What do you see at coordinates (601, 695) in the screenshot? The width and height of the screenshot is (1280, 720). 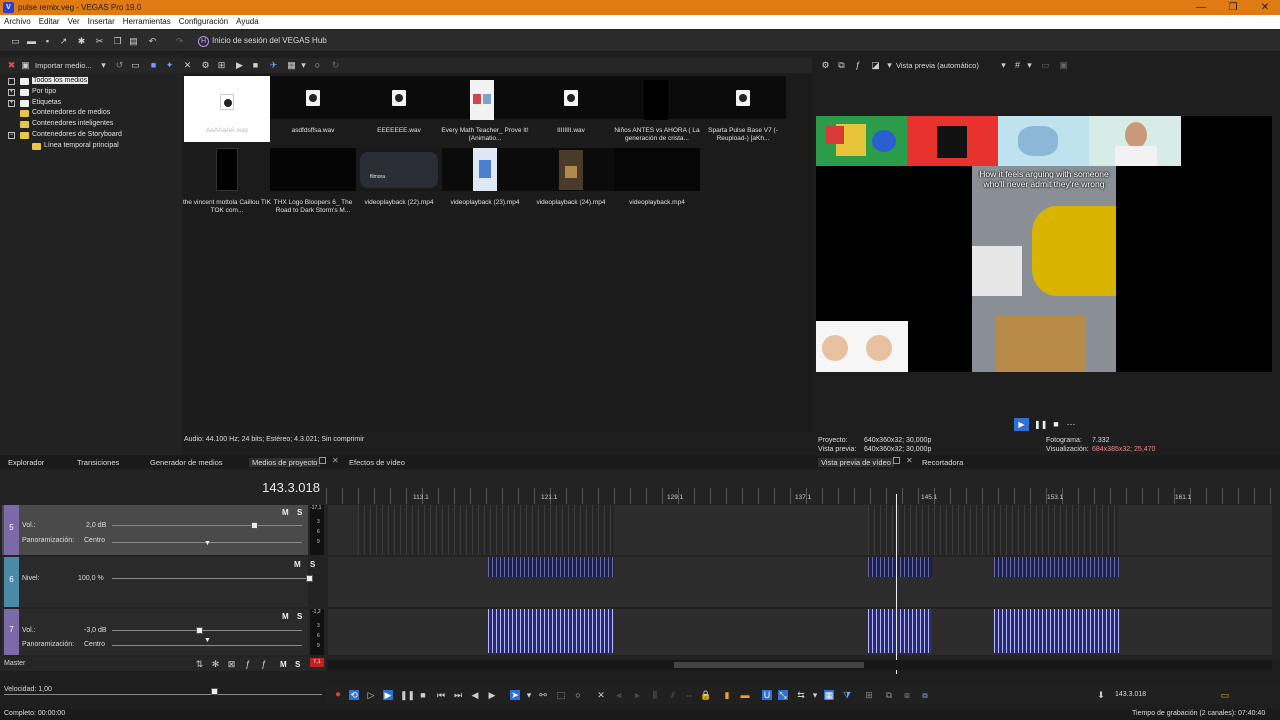 I see `delete-icon: ✕` at bounding box center [601, 695].